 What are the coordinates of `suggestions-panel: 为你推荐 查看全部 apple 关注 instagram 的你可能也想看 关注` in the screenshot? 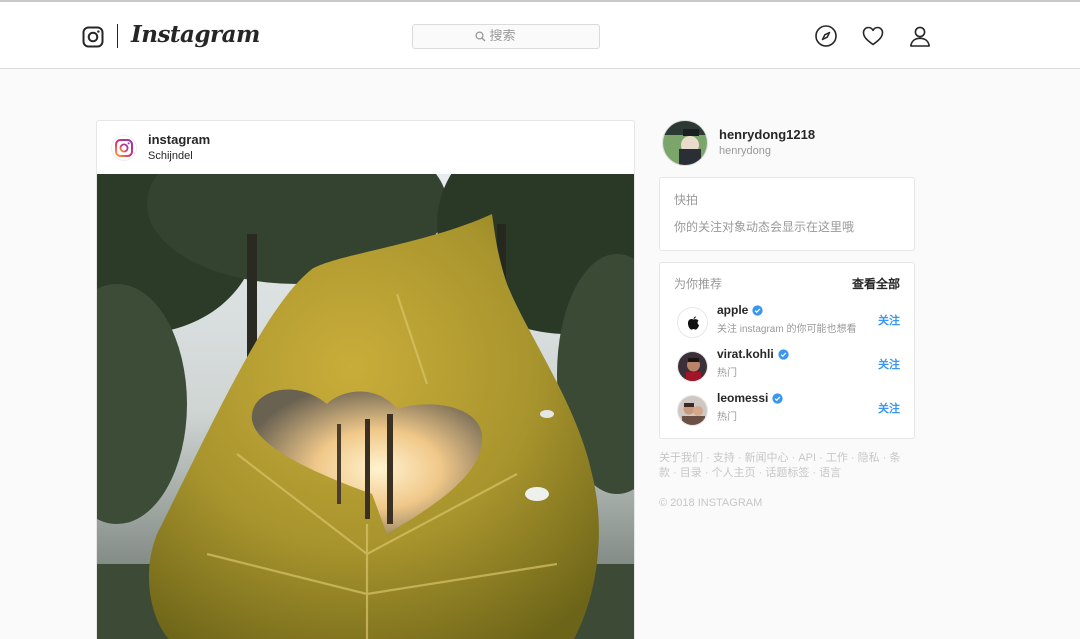 It's located at (787, 350).